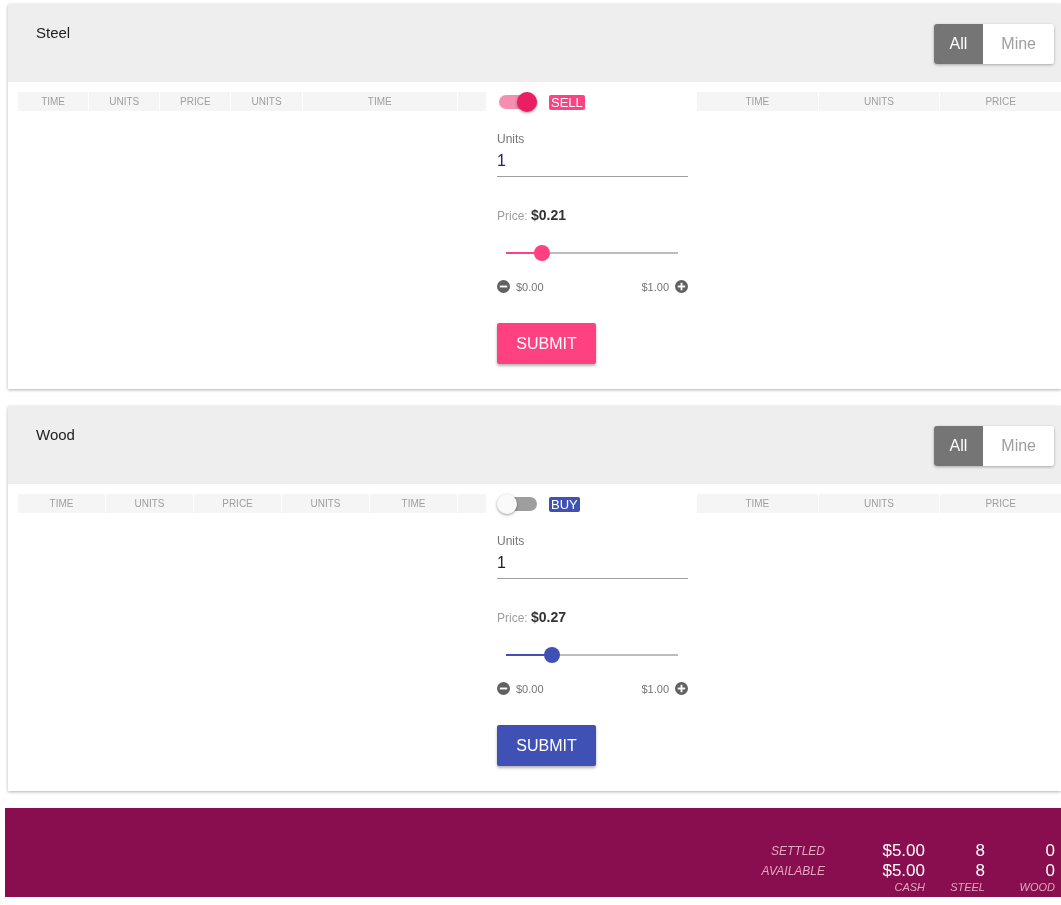 The image size is (1061, 905). Describe the element at coordinates (532, 617) in the screenshot. I see `price-label: Price: $0.27` at that location.